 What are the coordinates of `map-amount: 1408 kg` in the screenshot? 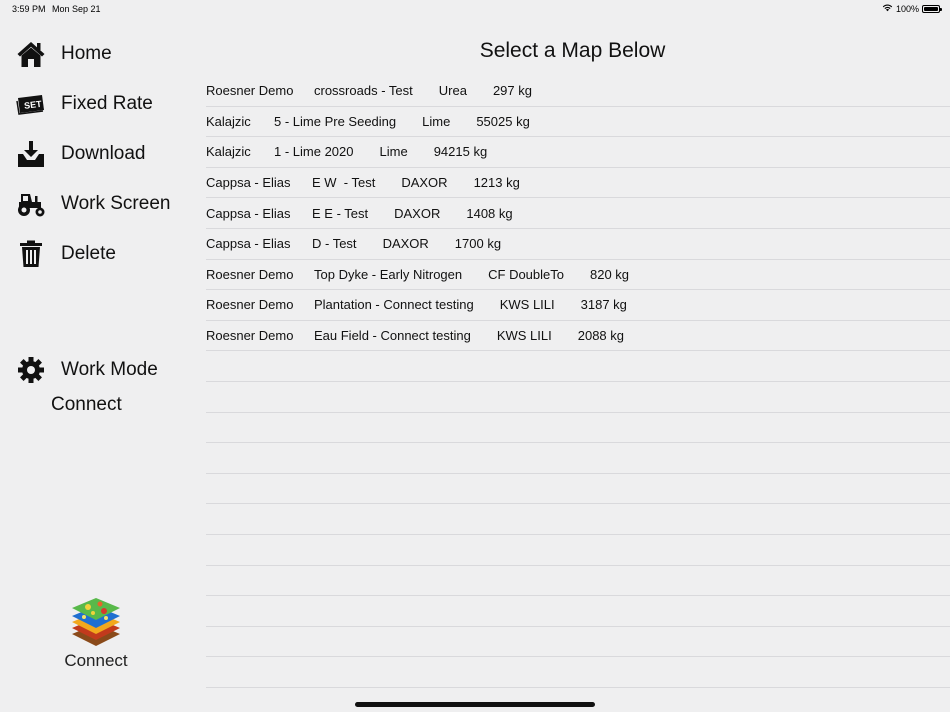 It's located at (489, 213).